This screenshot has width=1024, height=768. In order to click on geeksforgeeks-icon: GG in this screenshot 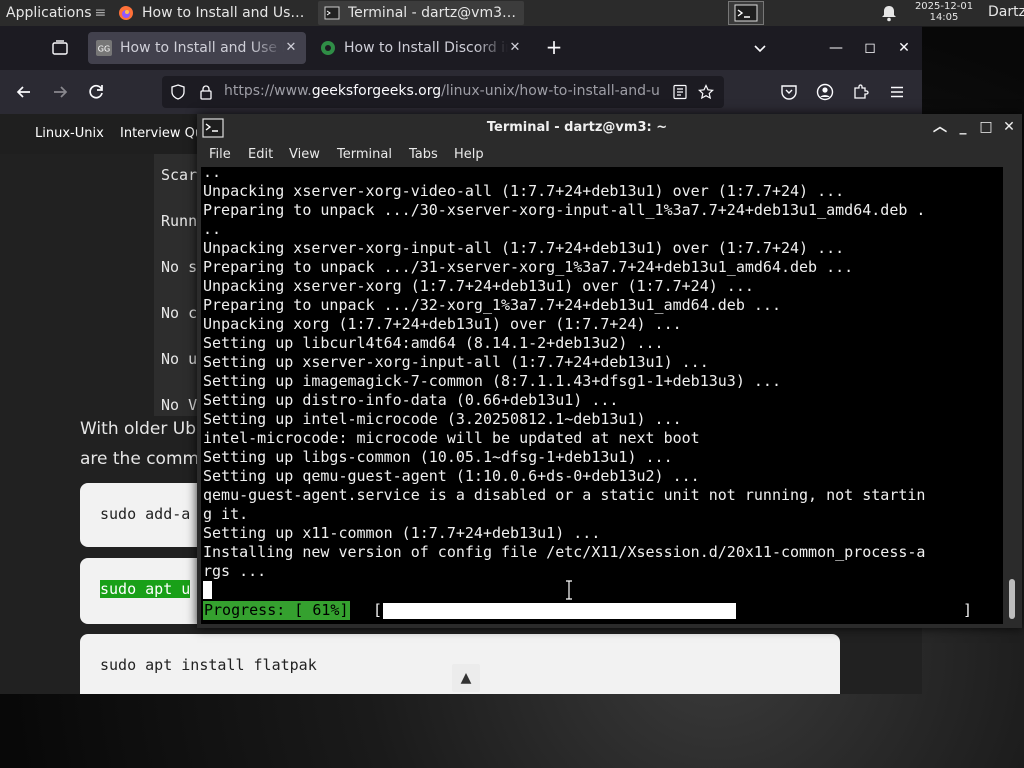, I will do `click(104, 48)`.